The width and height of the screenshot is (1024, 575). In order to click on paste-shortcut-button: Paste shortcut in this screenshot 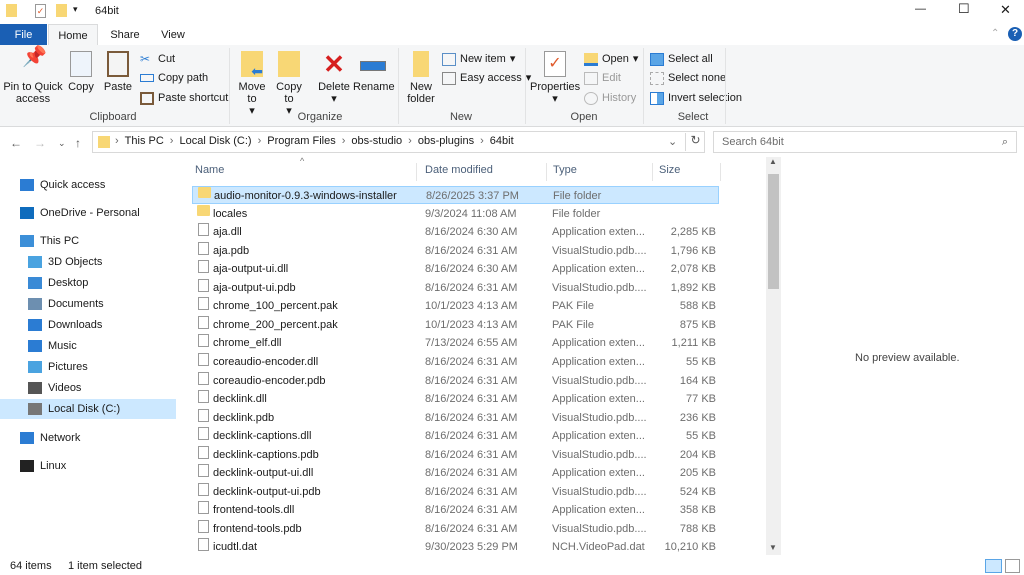, I will do `click(184, 98)`.